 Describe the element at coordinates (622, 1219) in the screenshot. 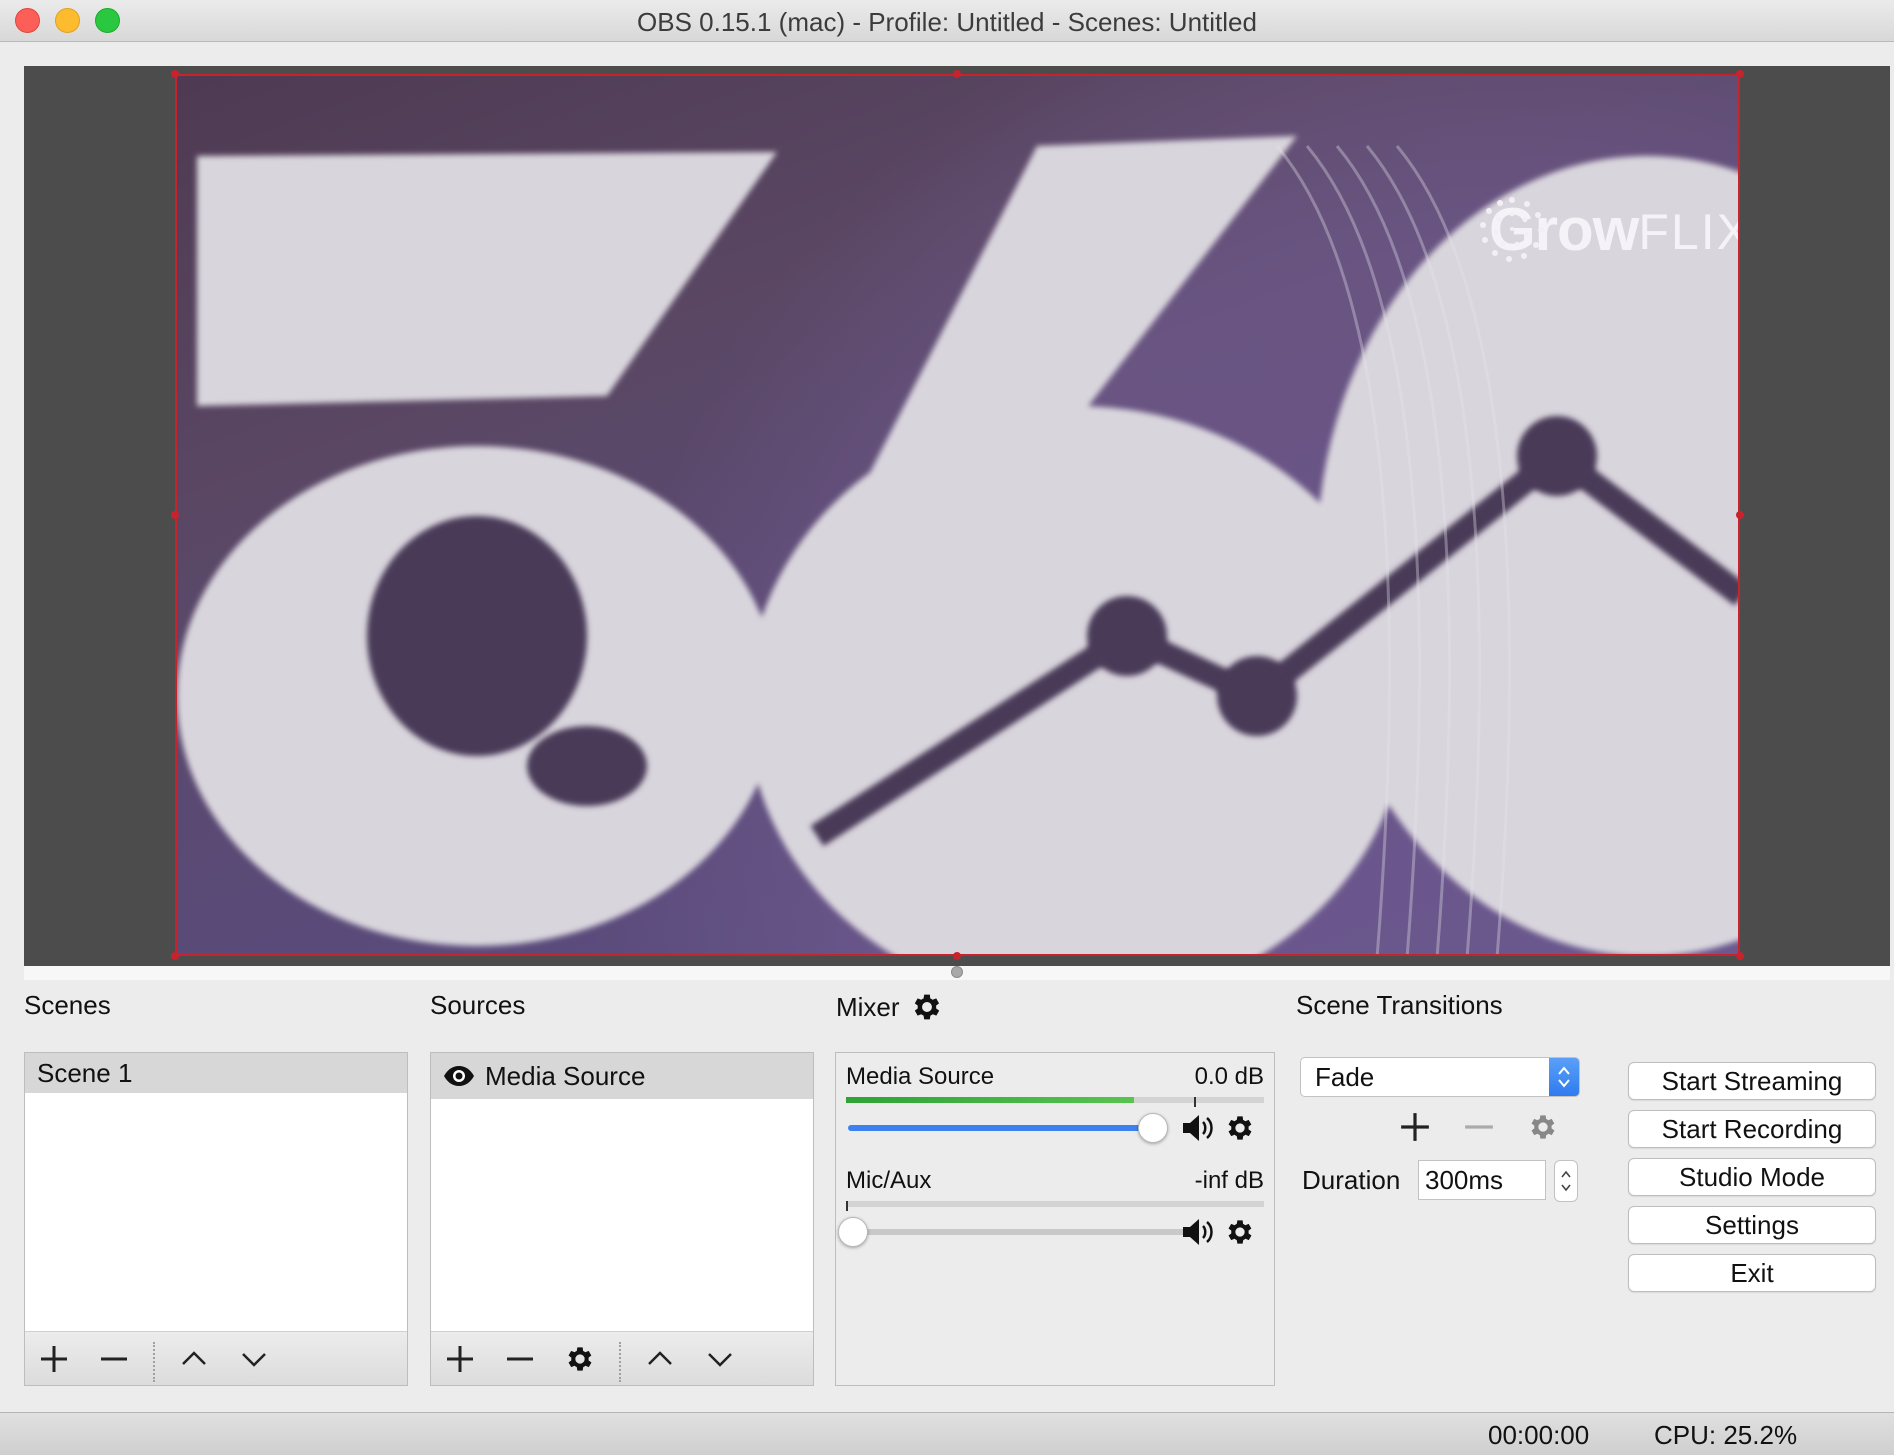

I see `sources-list: Media Source` at that location.